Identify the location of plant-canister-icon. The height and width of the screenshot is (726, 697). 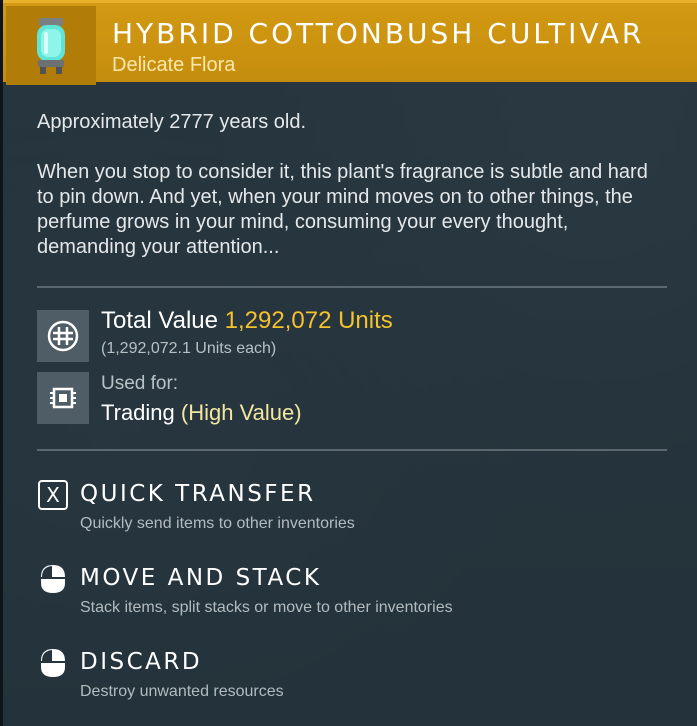
(51, 45).